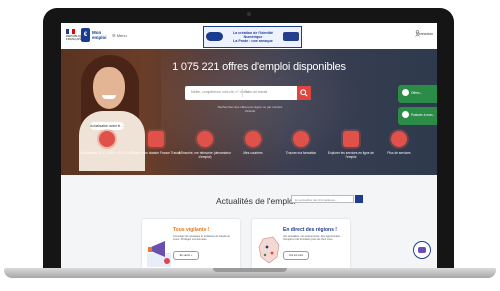  I want to click on card-button: En savoir +, so click(186, 255).